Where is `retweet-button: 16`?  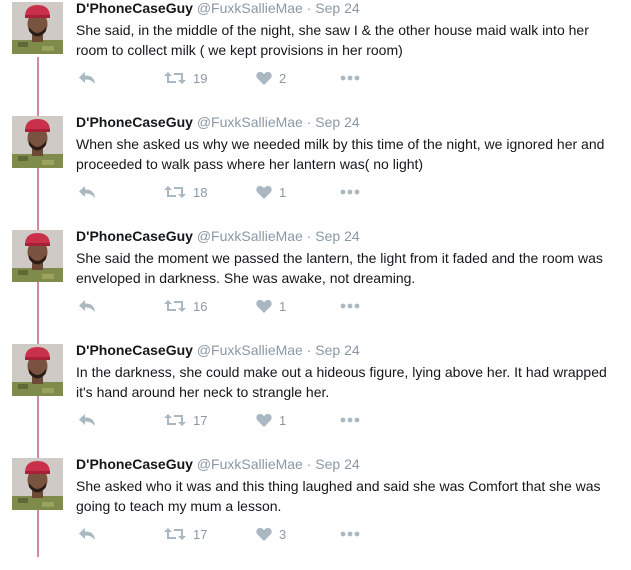
retweet-button: 16 is located at coordinates (185, 306).